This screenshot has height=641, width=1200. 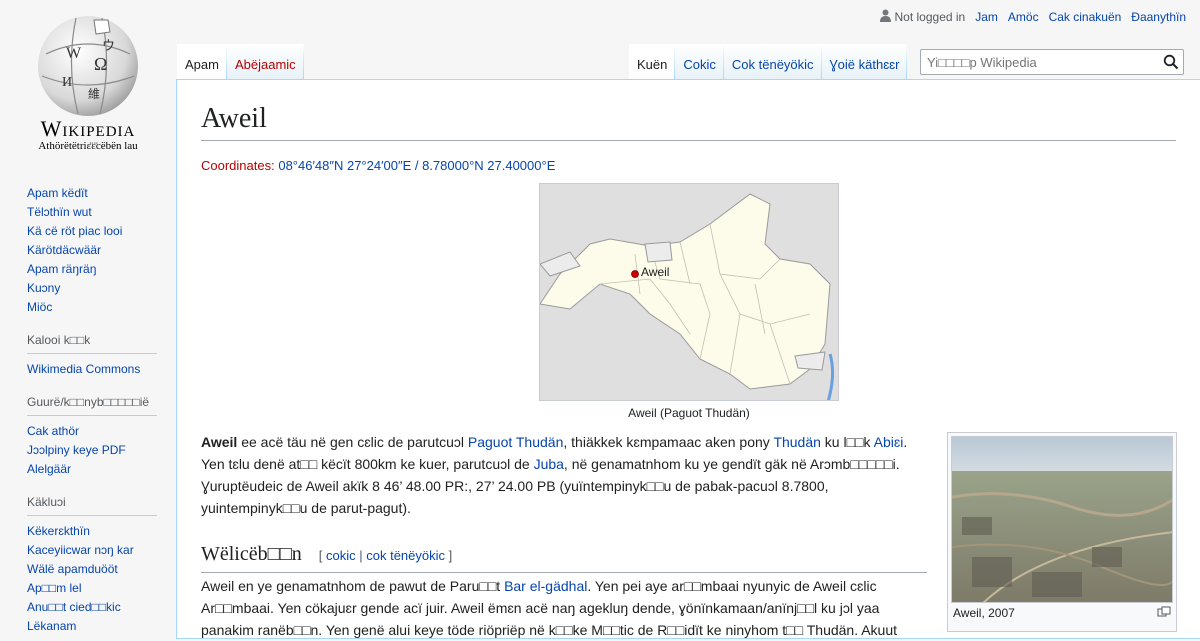 What do you see at coordinates (545, 586) in the screenshot?
I see `link-bar-el-gadhal: Bar el-gädhal` at bounding box center [545, 586].